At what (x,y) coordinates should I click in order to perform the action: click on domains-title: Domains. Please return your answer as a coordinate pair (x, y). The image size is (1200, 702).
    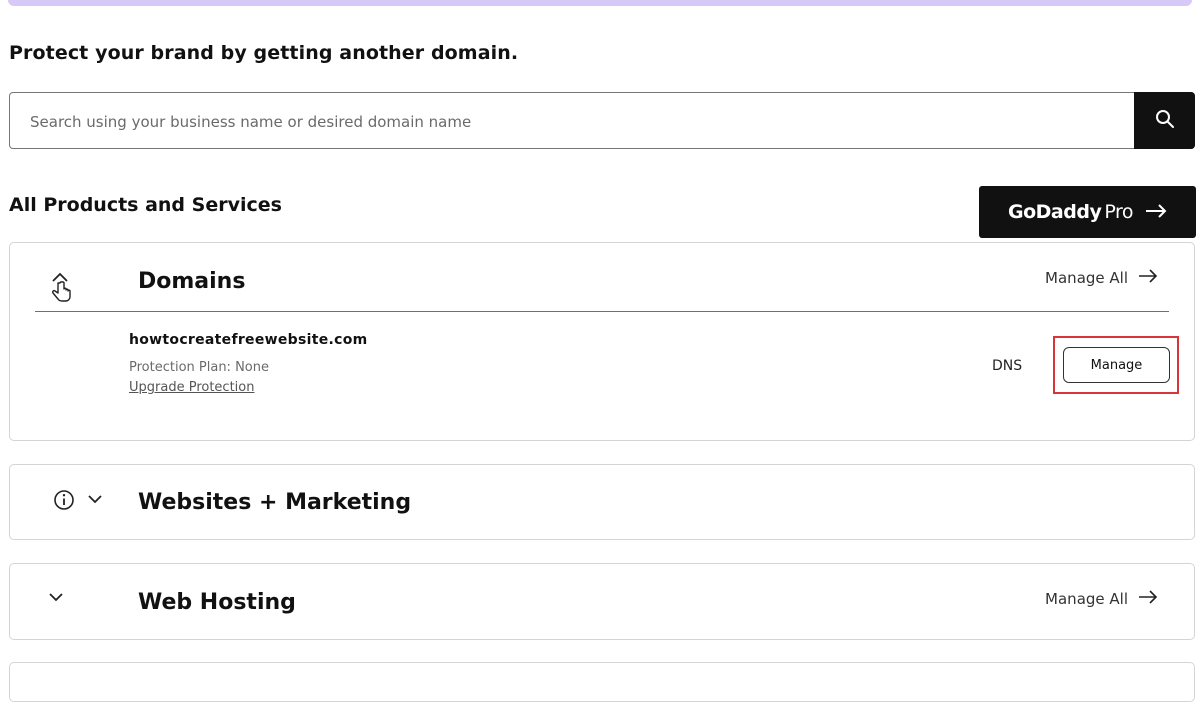
    Looking at the image, I should click on (192, 281).